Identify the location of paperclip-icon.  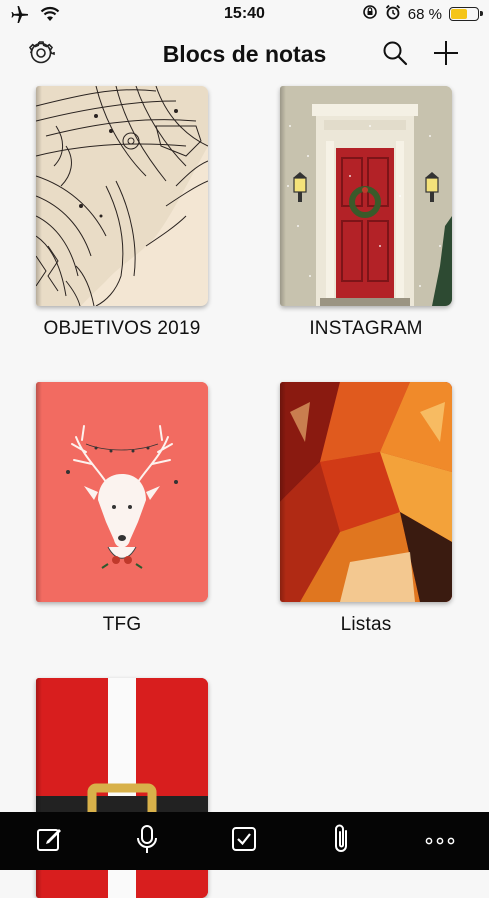
(342, 841).